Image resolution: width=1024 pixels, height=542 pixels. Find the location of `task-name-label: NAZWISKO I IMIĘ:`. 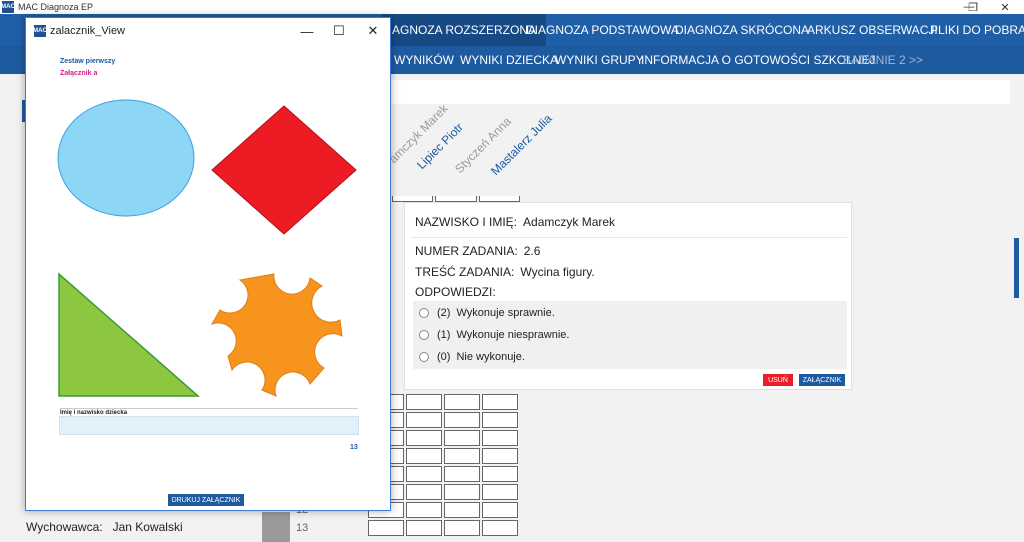

task-name-label: NAZWISKO I IMIĘ: is located at coordinates (466, 222).